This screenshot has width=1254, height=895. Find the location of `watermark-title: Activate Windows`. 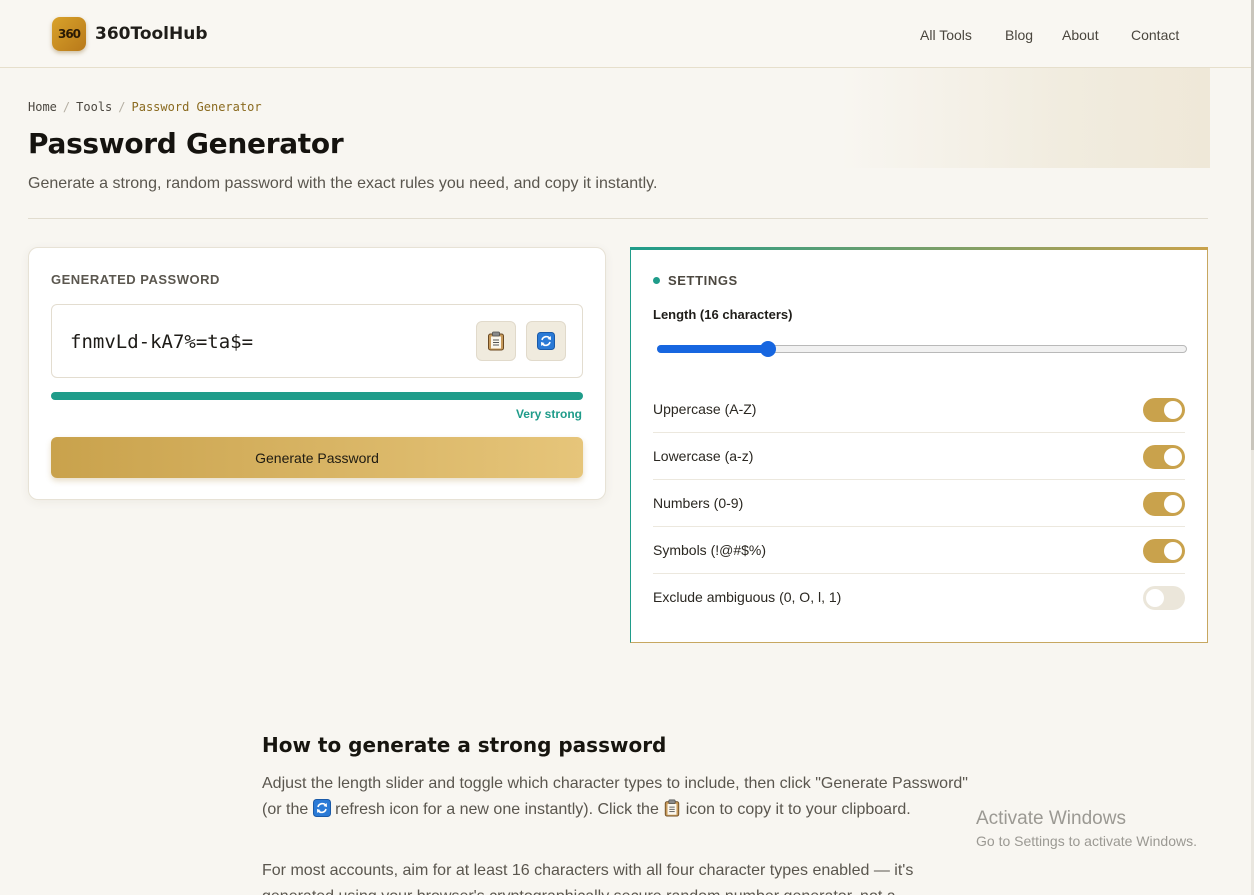

watermark-title: Activate Windows is located at coordinates (1051, 818).